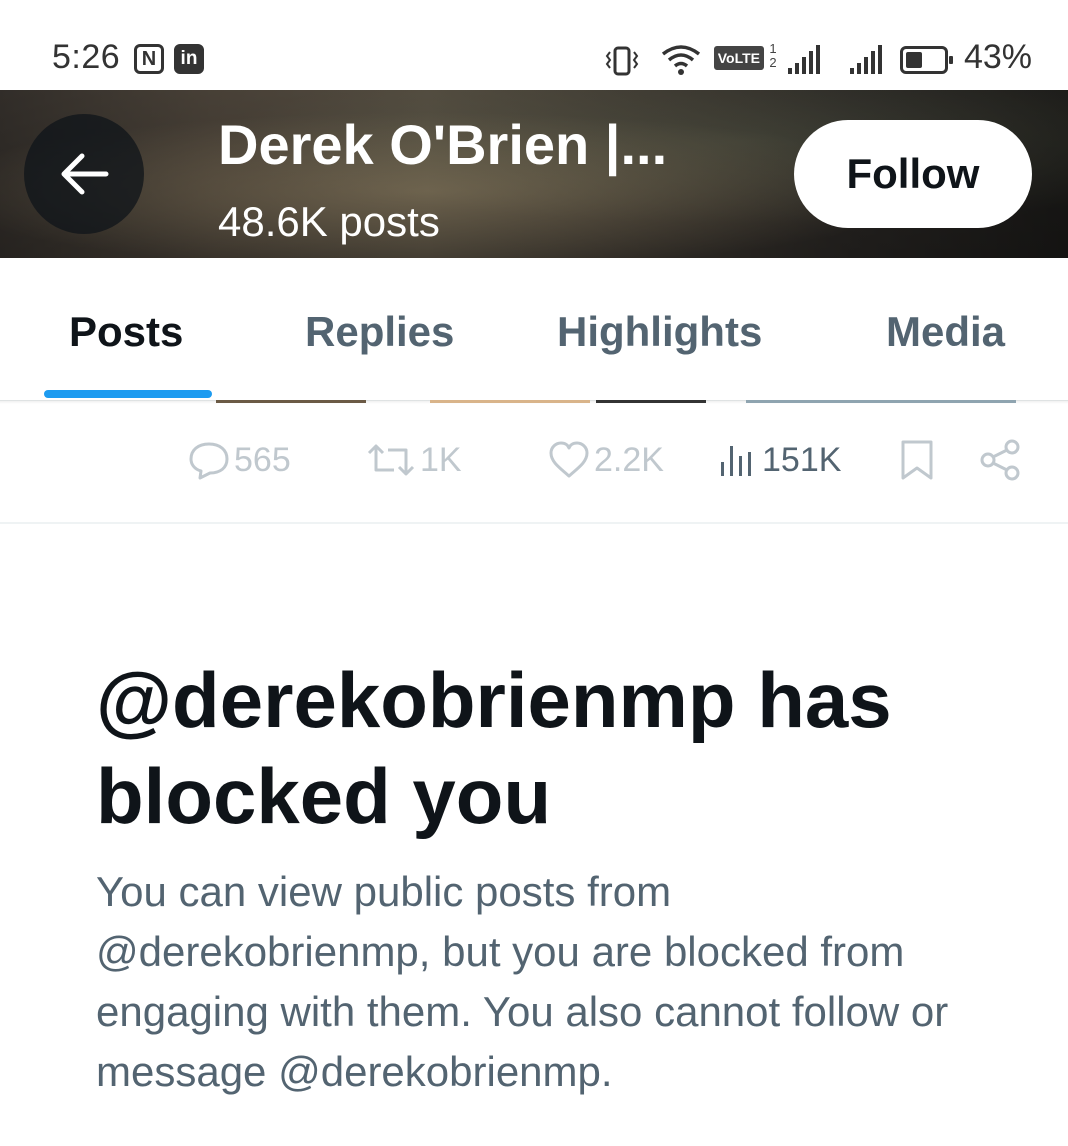  Describe the element at coordinates (681, 60) in the screenshot. I see `wifi-icon` at that location.